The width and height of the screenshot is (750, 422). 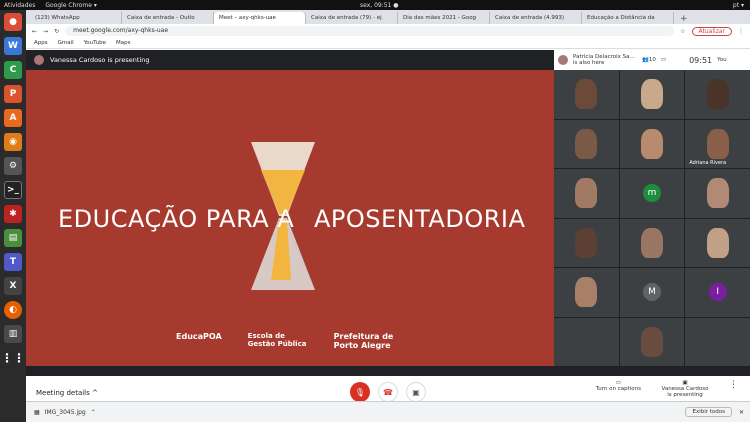 What do you see at coordinates (95, 43) in the screenshot?
I see `bookmark-youtube: YouTube` at bounding box center [95, 43].